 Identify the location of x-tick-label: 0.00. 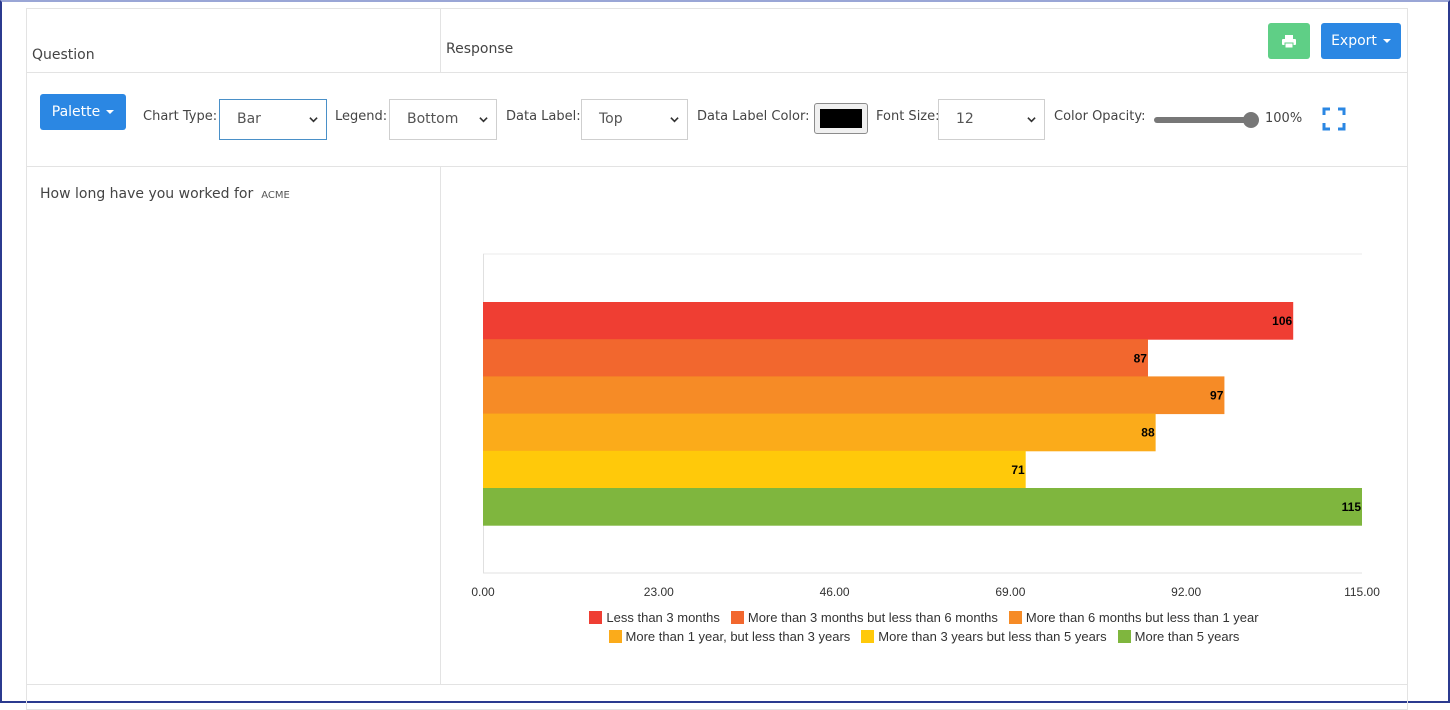
(483, 592).